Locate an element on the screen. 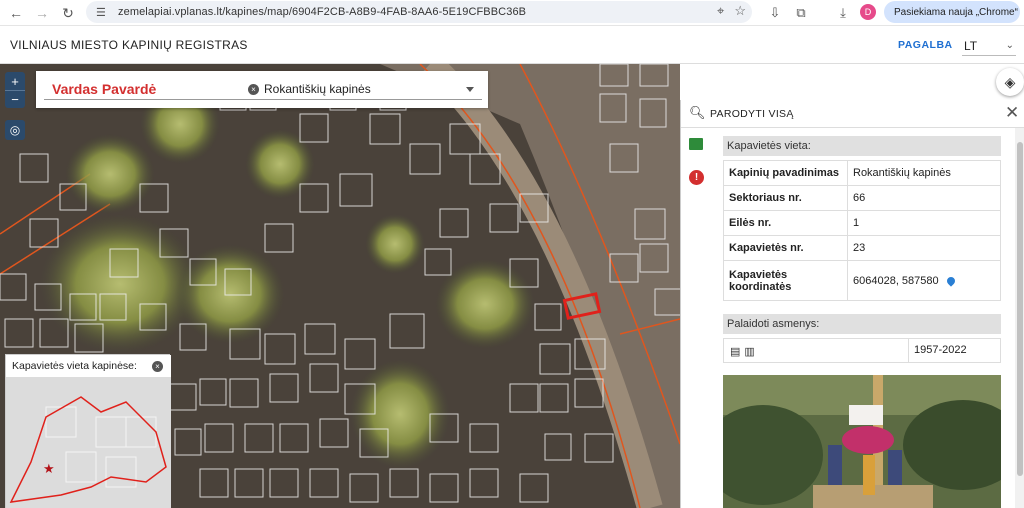 Image resolution: width=1024 pixels, height=508 pixels. page-title: VILNIAUS MIESTO KAPINIŲ REGISTRAS is located at coordinates (129, 45).